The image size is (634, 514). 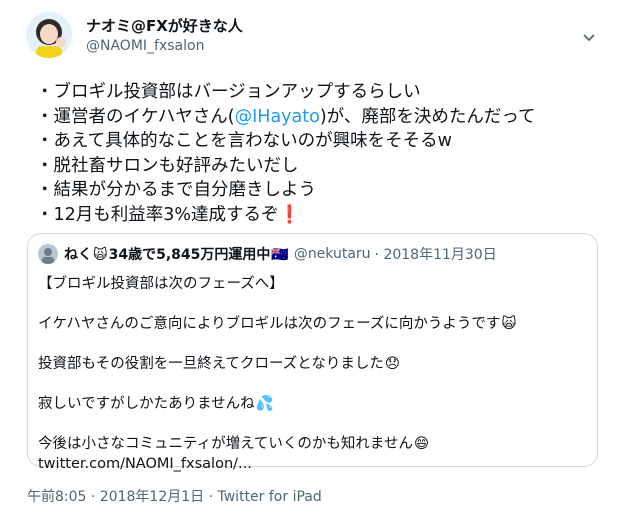 I want to click on quoted-author-name: ねく🙀34歳で5,845万円運用中🇦🇺, so click(x=177, y=254).